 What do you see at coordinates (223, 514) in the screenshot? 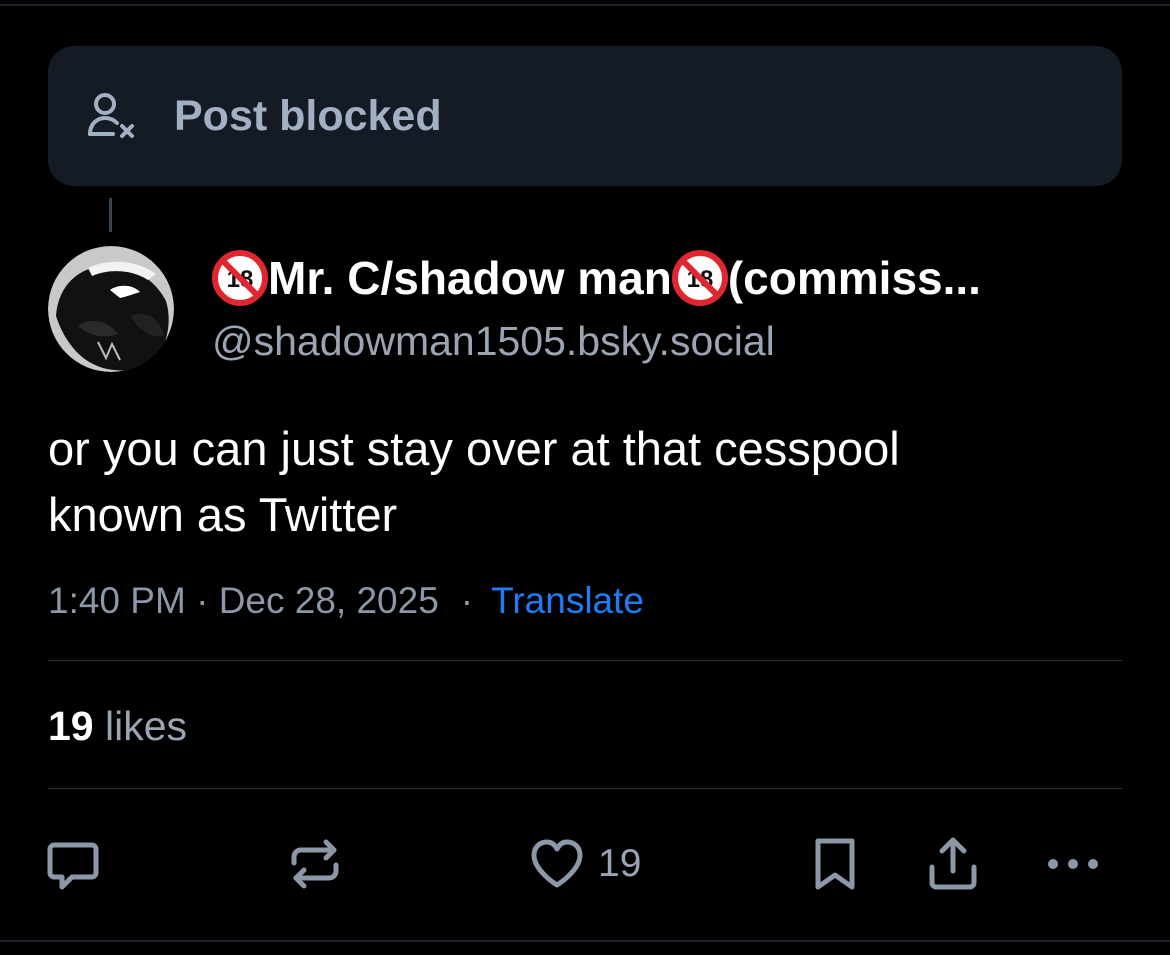
I see `post-text-line: known as Twitter` at bounding box center [223, 514].